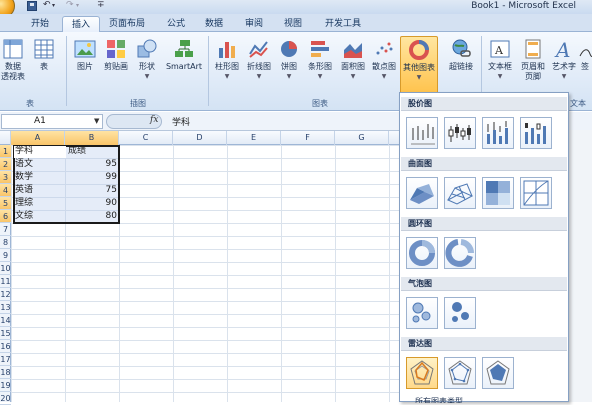  I want to click on row-header: 16, so click(5, 346).